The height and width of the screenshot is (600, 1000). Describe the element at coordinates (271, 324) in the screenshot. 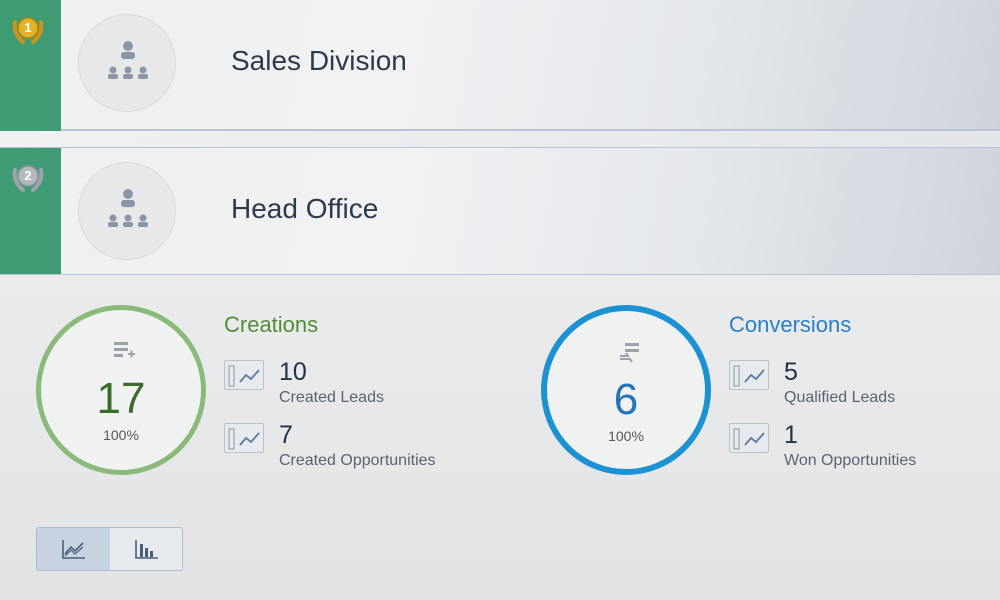

I see `creations-title: Creations` at that location.